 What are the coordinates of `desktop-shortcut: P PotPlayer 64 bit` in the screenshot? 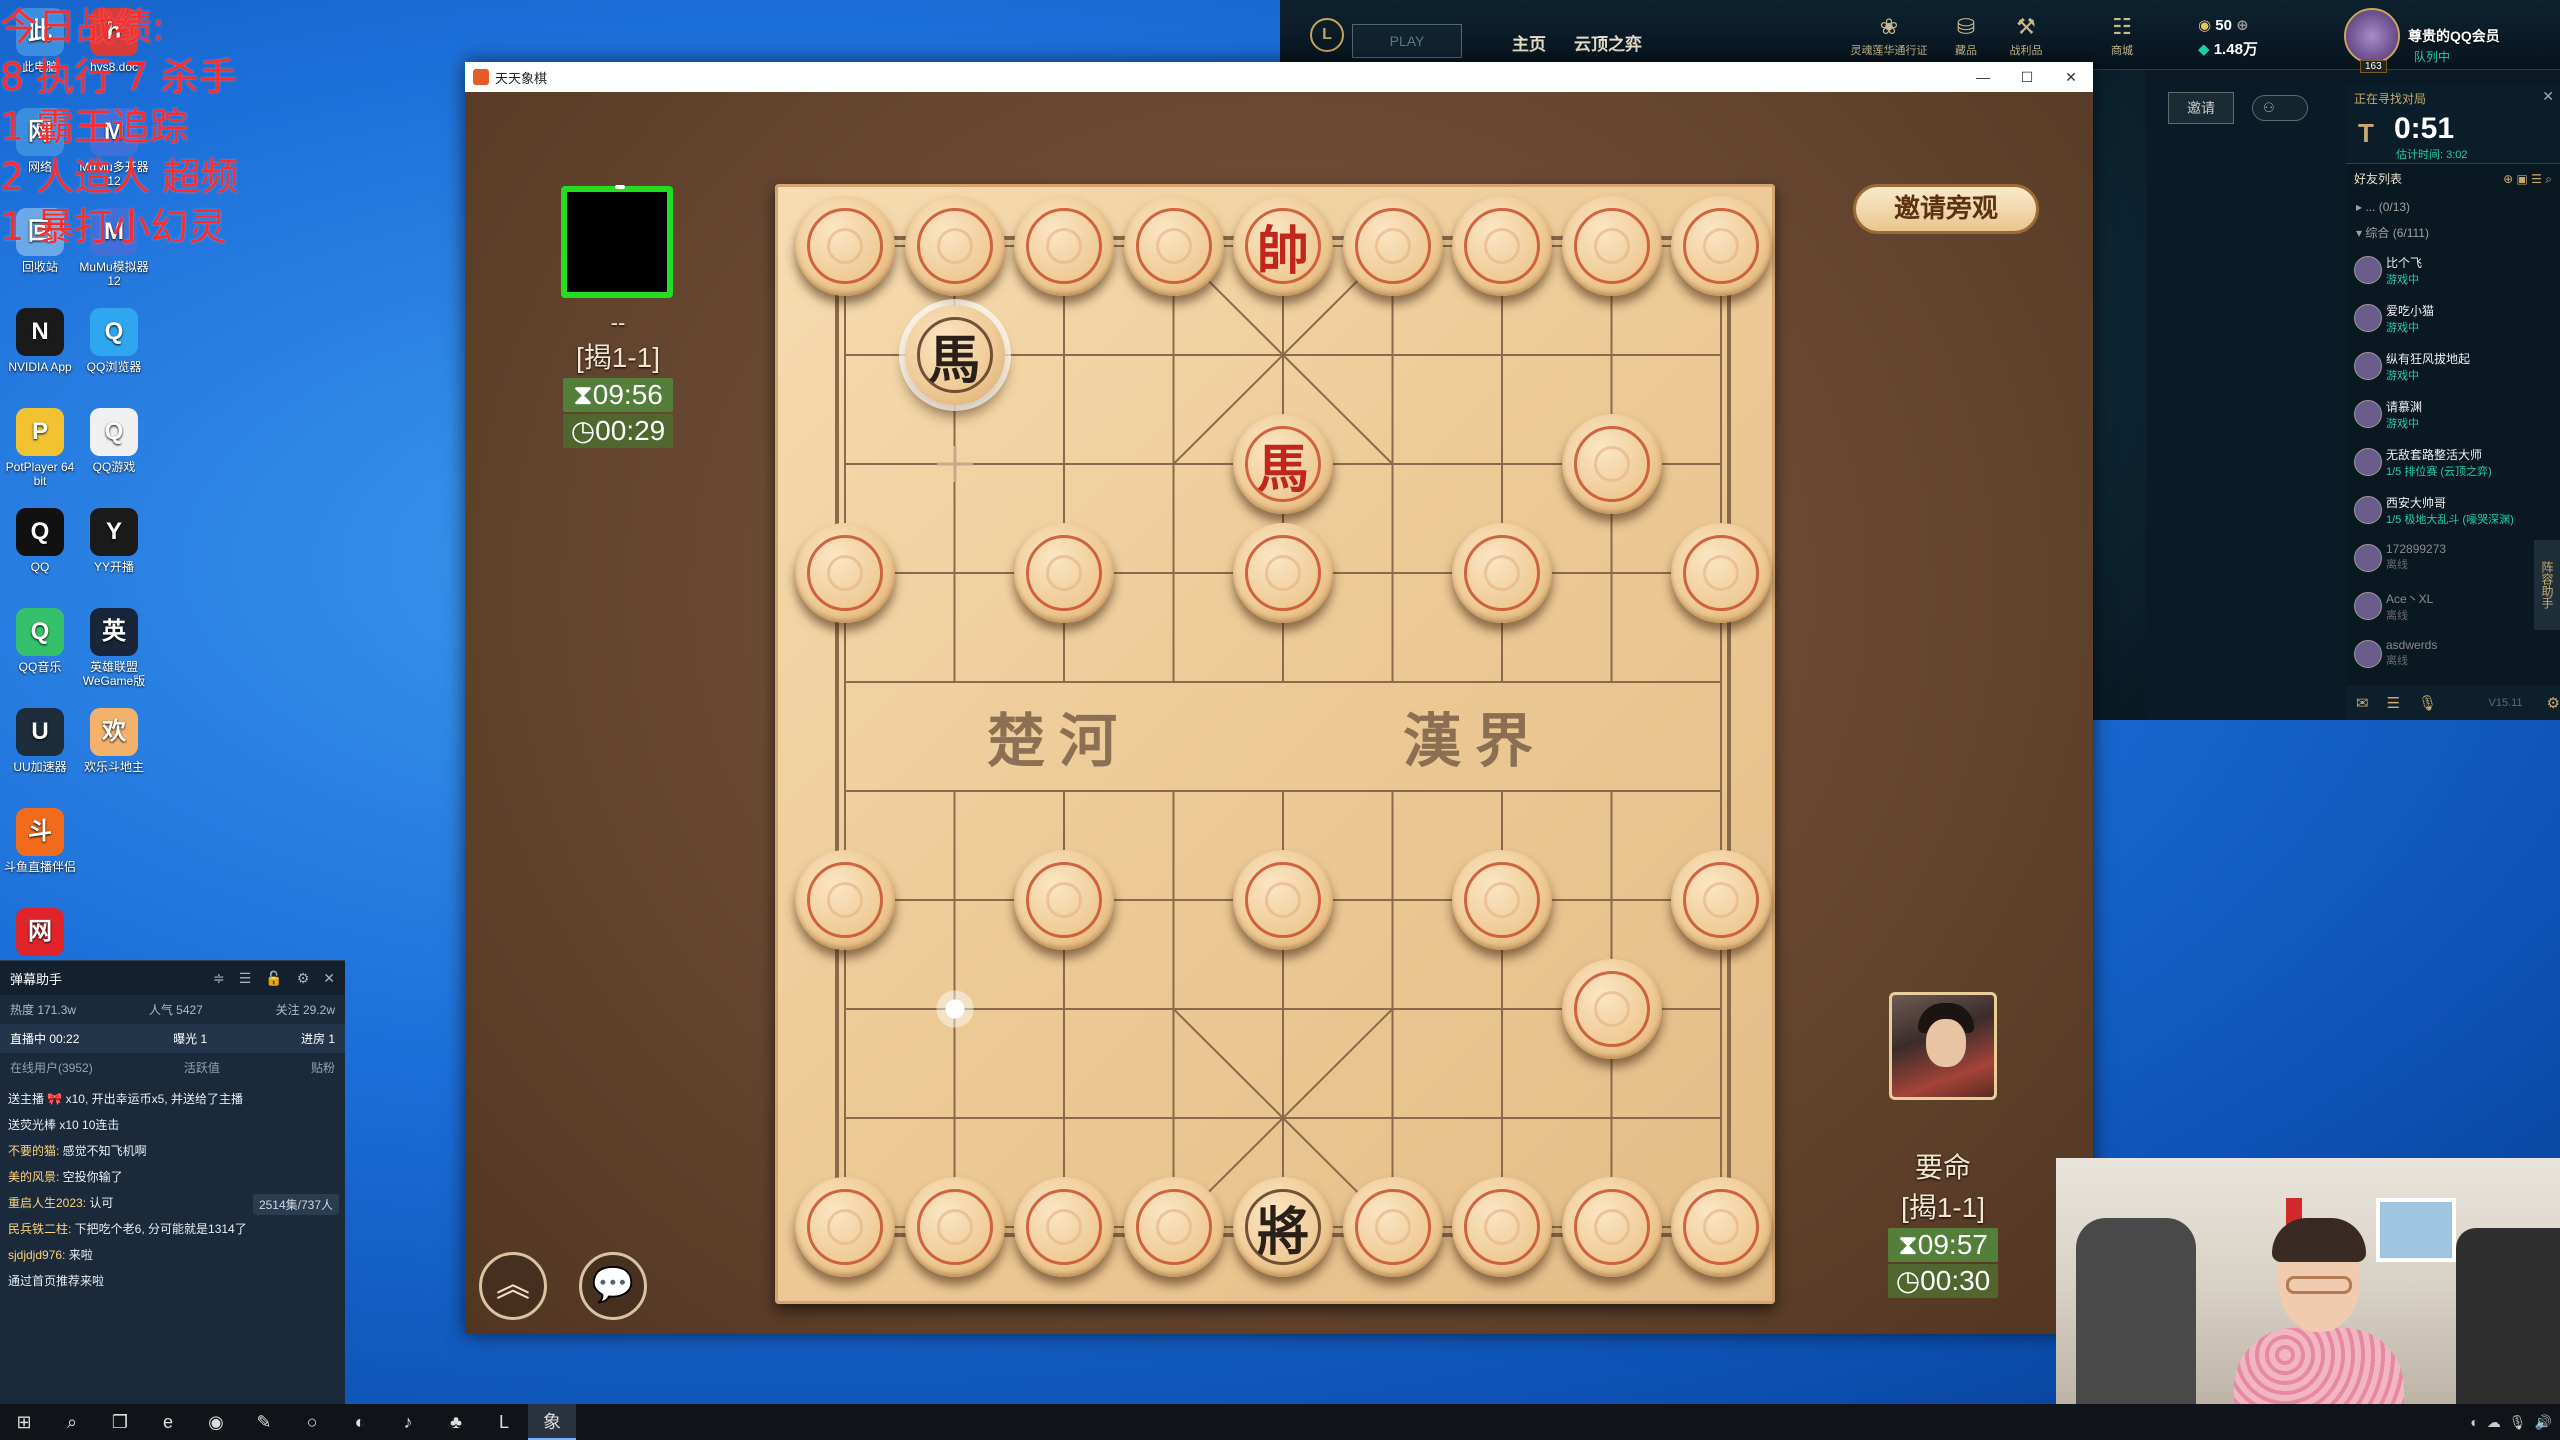 It's located at (40, 448).